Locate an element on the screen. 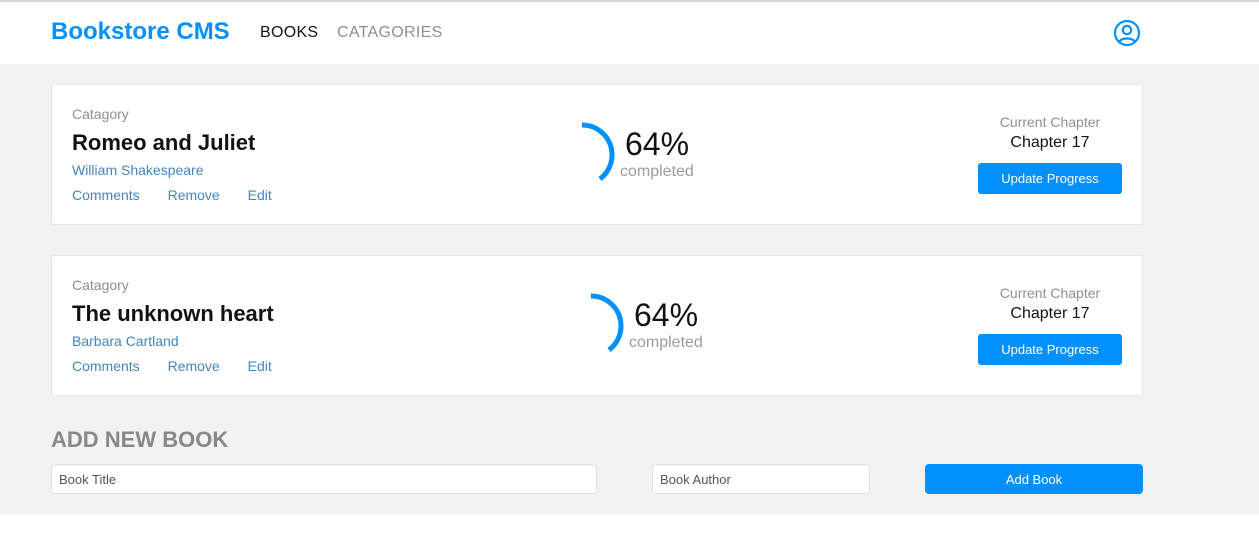  add-book-heading: ADD NEW BOOK is located at coordinates (140, 439).